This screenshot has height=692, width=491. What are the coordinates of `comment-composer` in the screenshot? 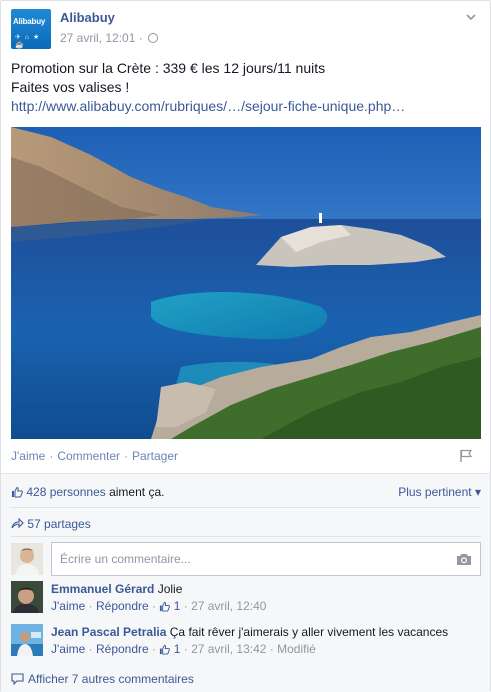 It's located at (246, 559).